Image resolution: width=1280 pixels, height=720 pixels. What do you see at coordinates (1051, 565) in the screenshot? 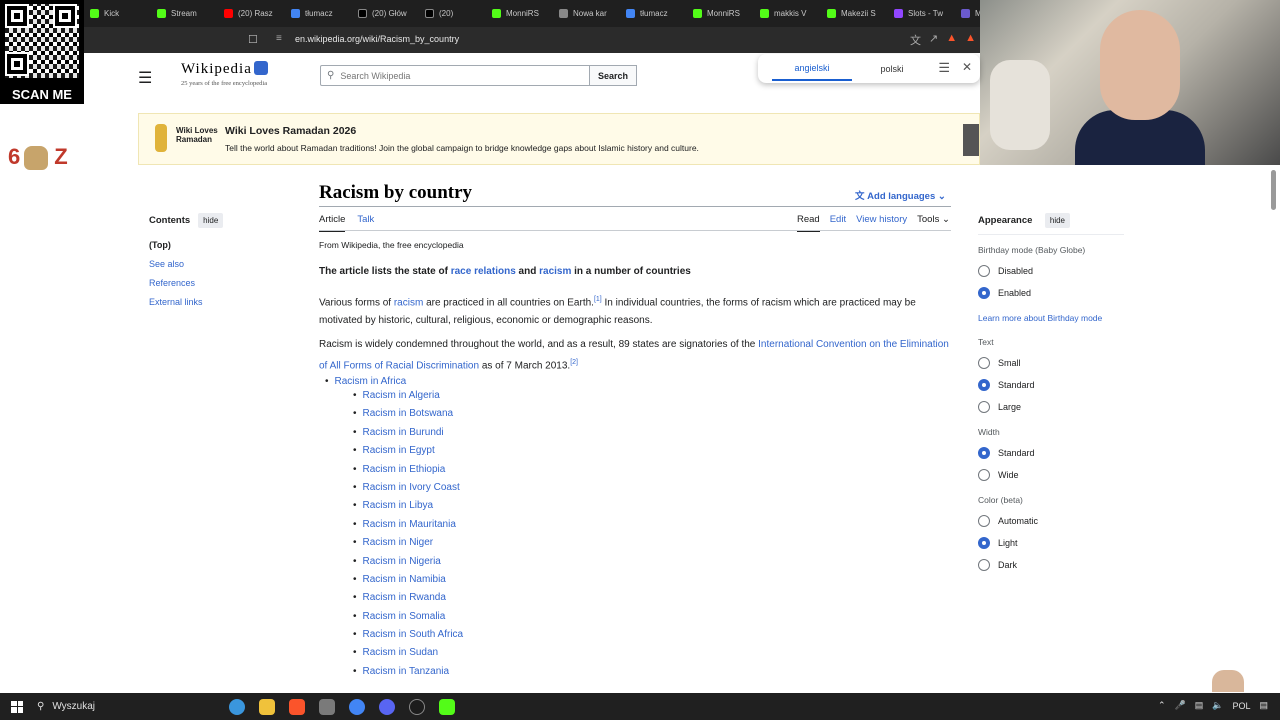
I see `radio-color-dark: Dark` at bounding box center [1051, 565].